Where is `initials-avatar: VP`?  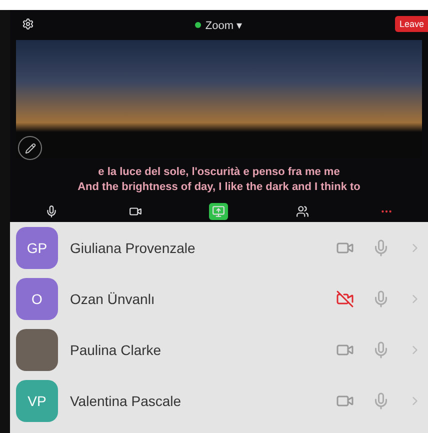
initials-avatar: VP is located at coordinates (37, 401).